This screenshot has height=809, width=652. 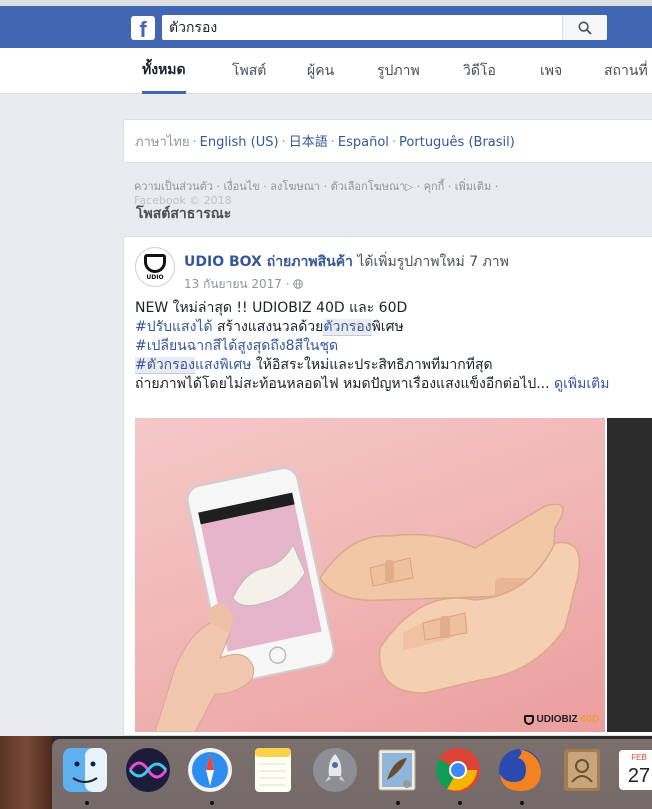 What do you see at coordinates (479, 71) in the screenshot?
I see `tab-videos: วิดีโอ` at bounding box center [479, 71].